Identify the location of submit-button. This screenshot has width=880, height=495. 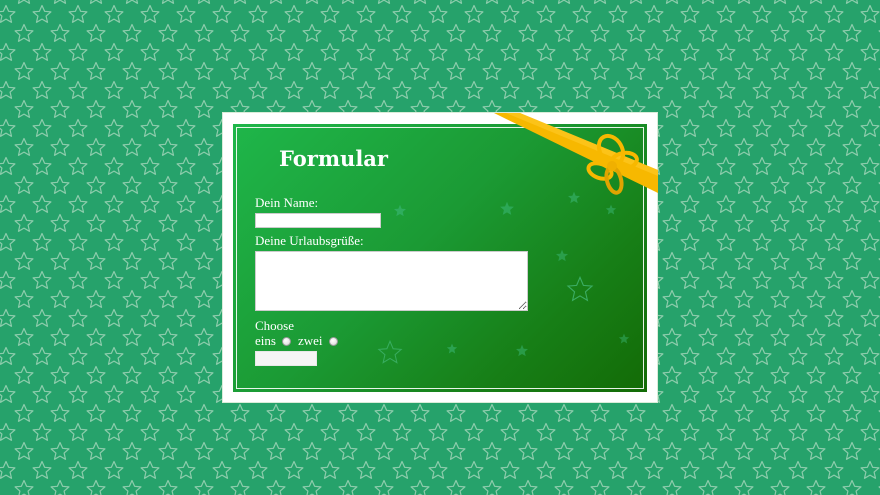
(286, 358).